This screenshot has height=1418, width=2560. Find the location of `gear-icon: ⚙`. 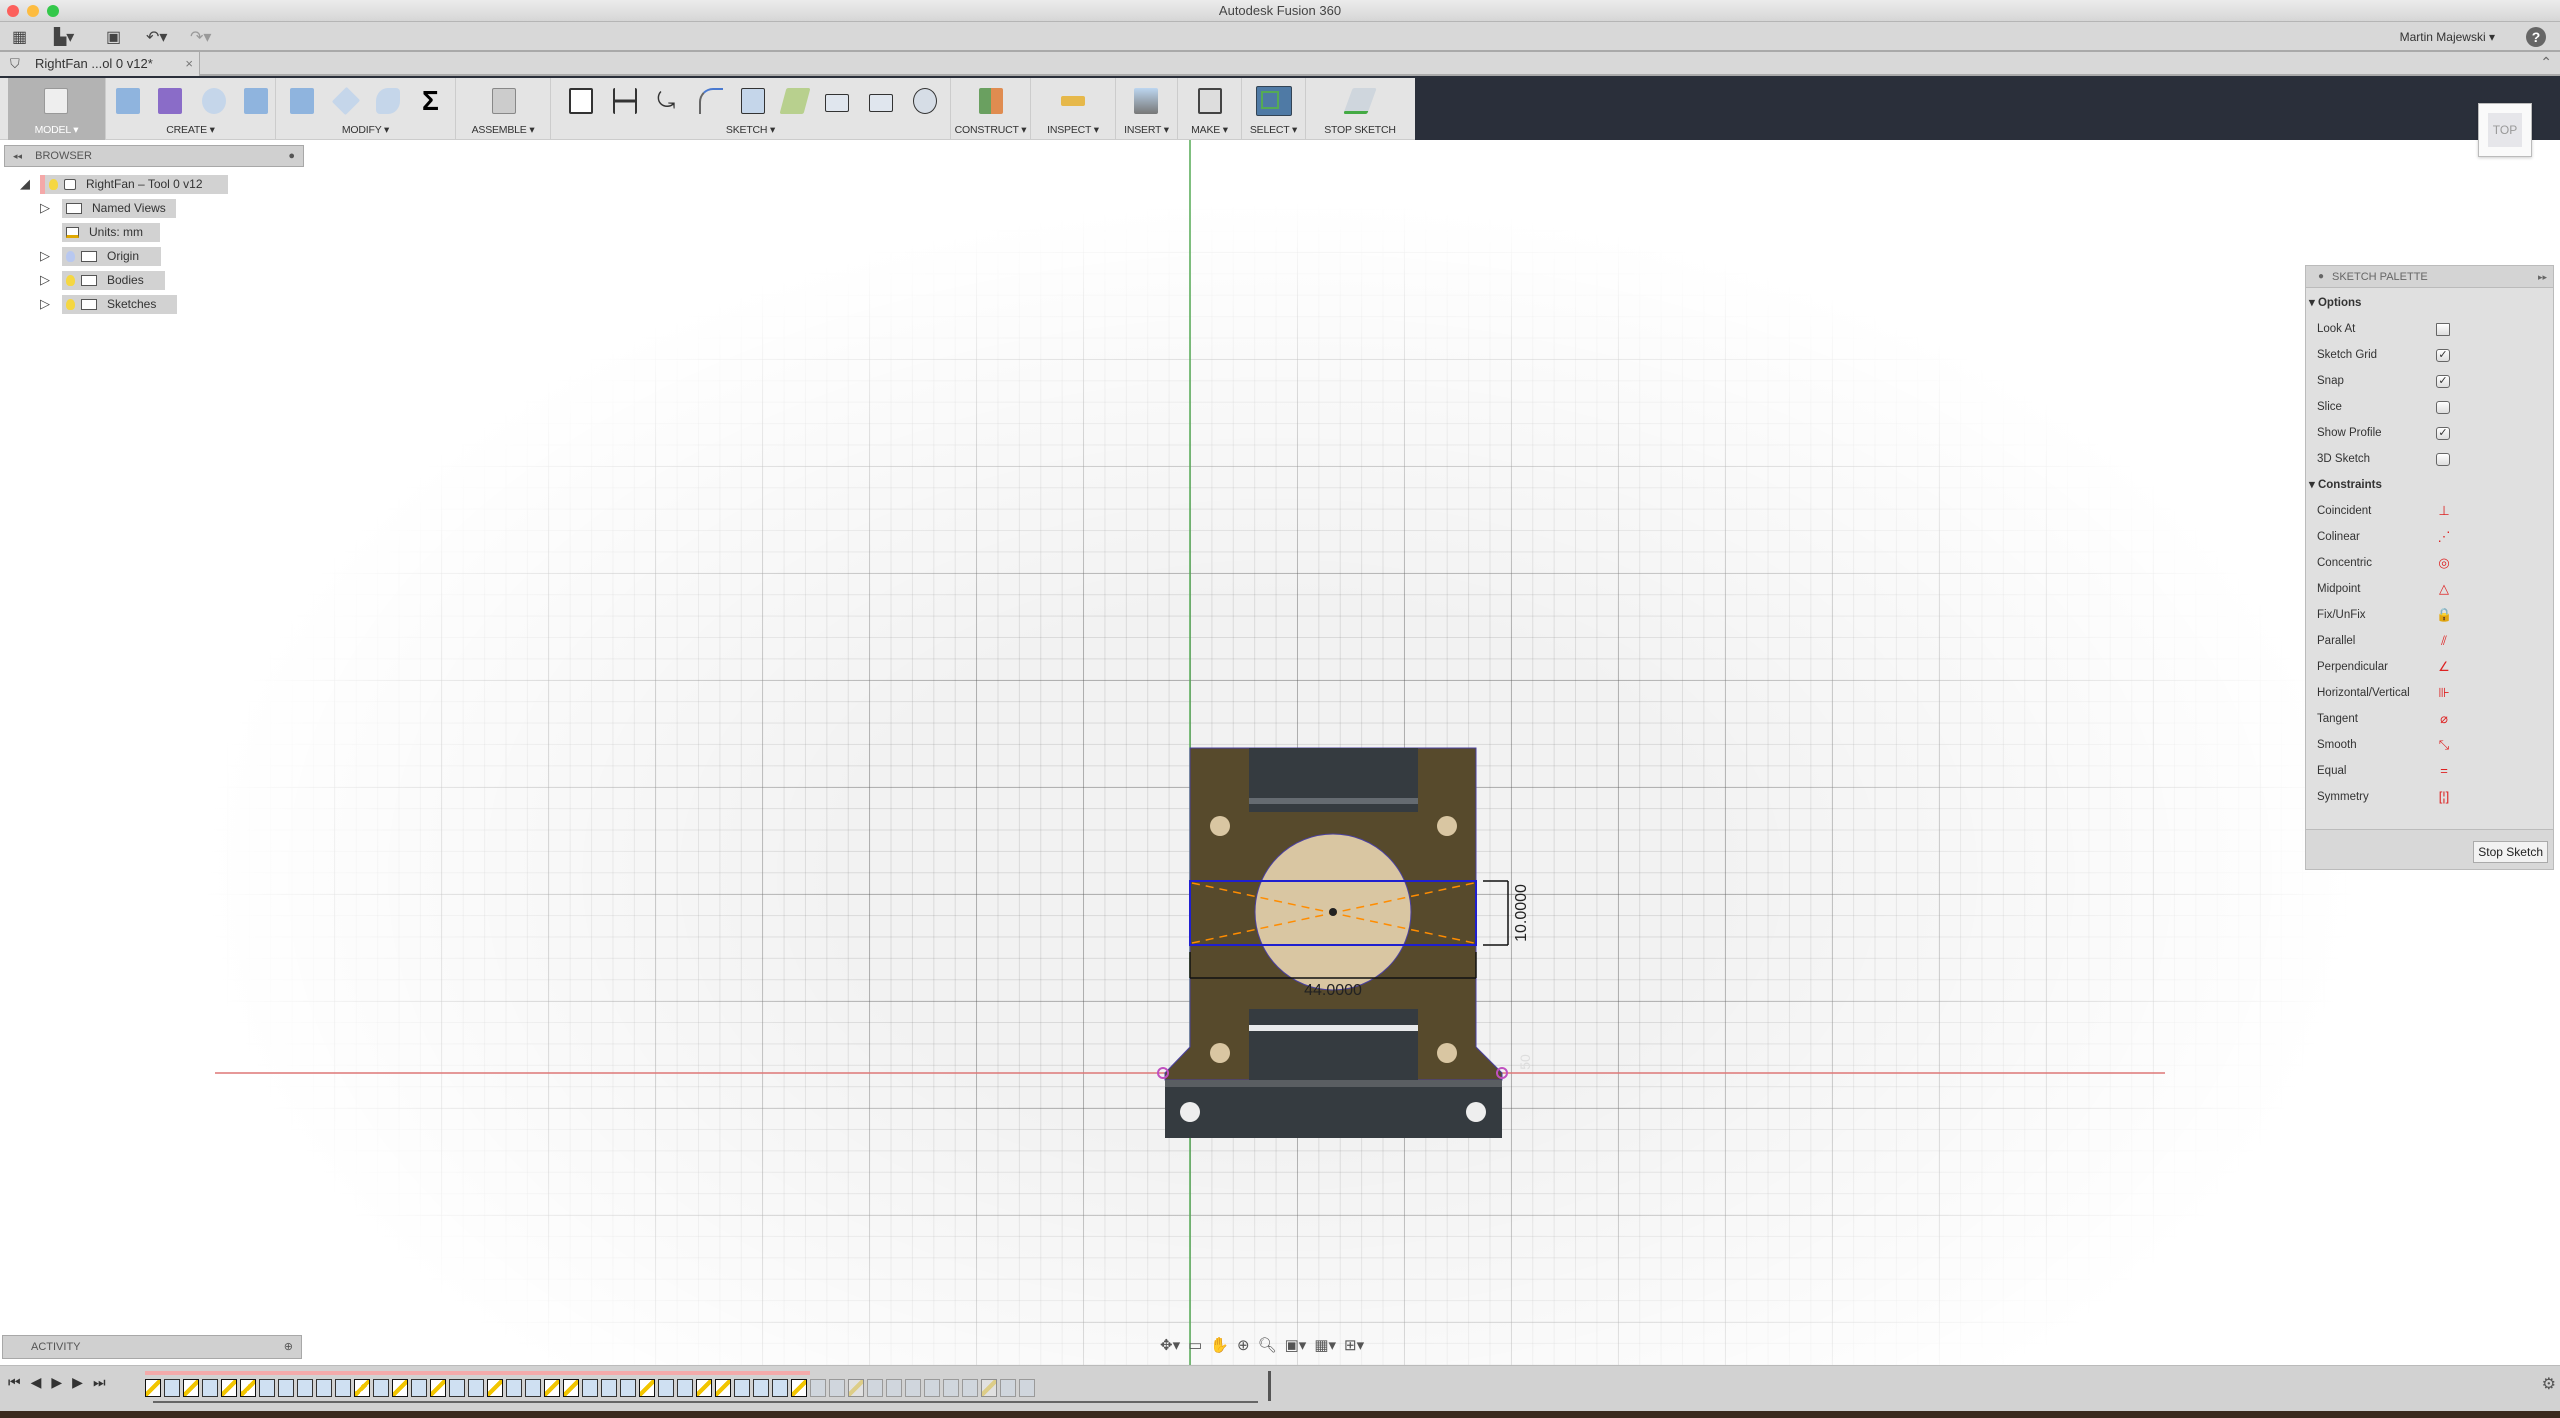

gear-icon: ⚙ is located at coordinates (2549, 1384).